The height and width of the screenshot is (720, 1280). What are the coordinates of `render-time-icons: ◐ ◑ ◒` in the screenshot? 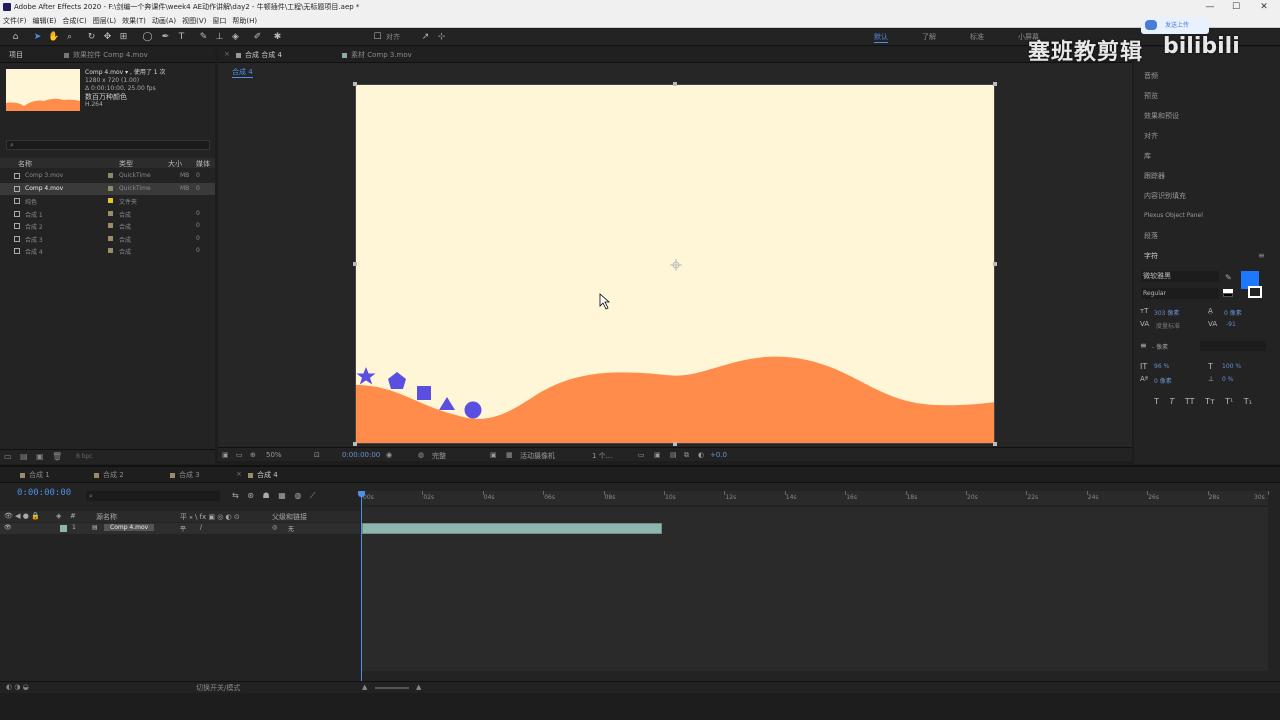 It's located at (17, 687).